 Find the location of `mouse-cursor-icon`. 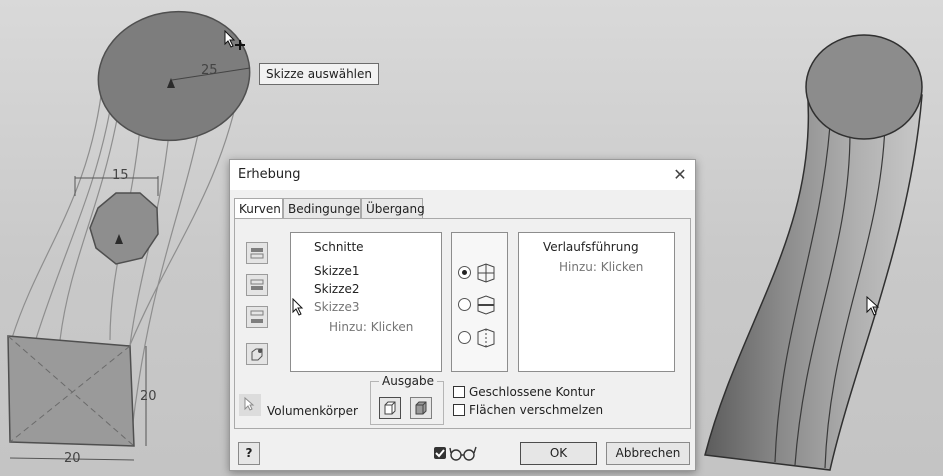

mouse-cursor-icon is located at coordinates (298, 307).